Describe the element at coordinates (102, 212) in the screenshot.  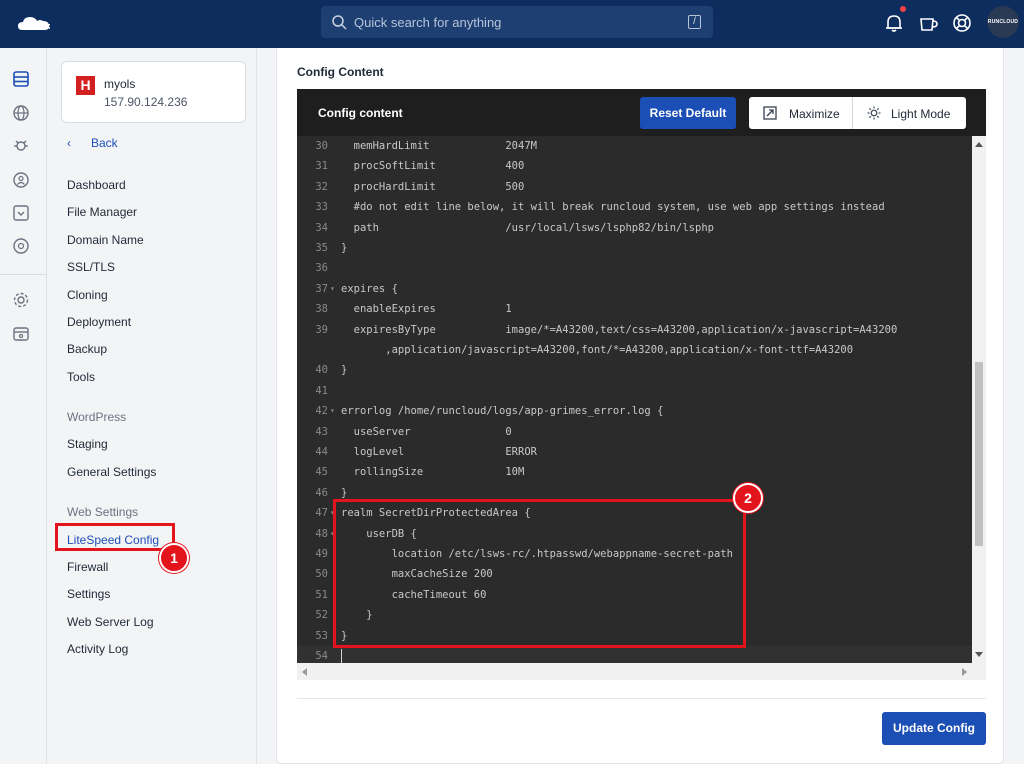
I see `nav-file-manager: File Manager` at that location.